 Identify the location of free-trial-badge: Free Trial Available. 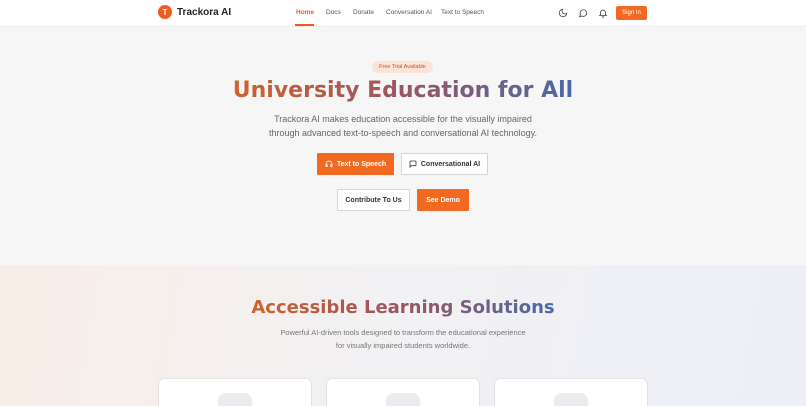
(402, 67).